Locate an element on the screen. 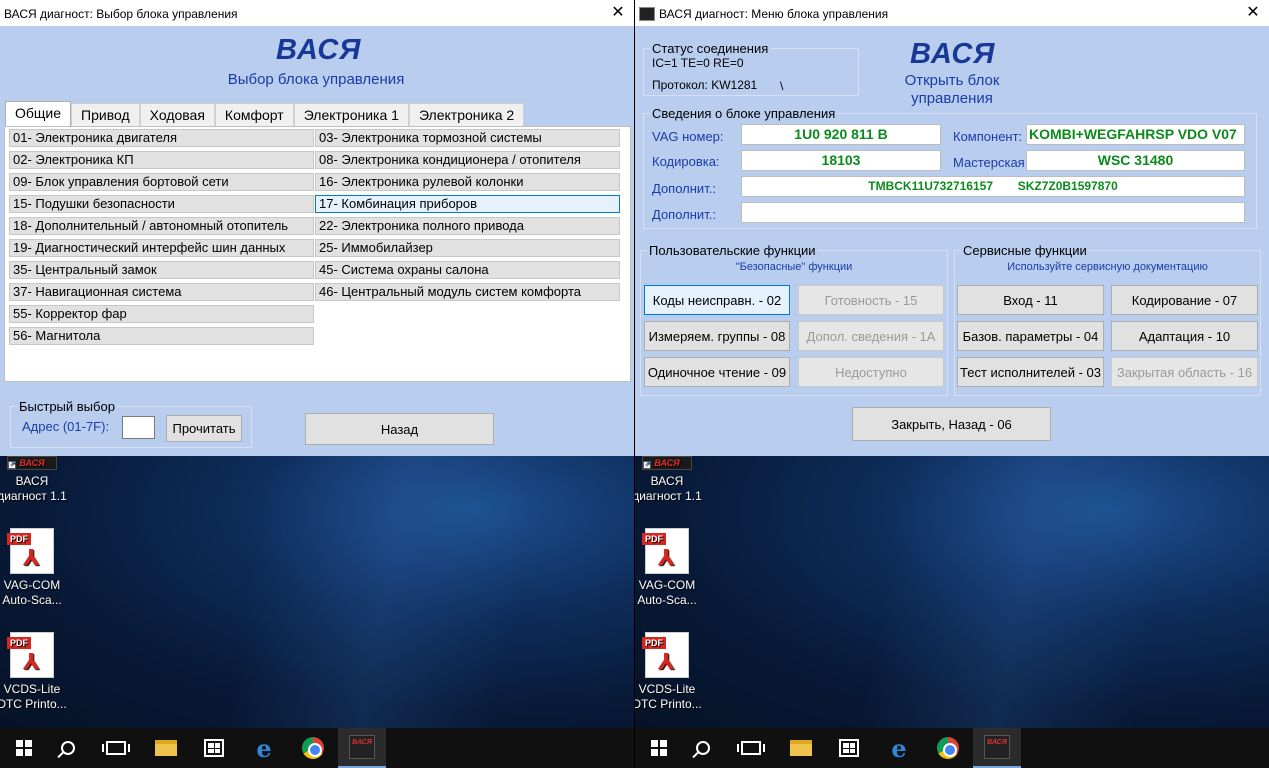 Image resolution: width=1269 pixels, height=768 pixels. module-info-title: Сведения о блоке управления is located at coordinates (744, 113).